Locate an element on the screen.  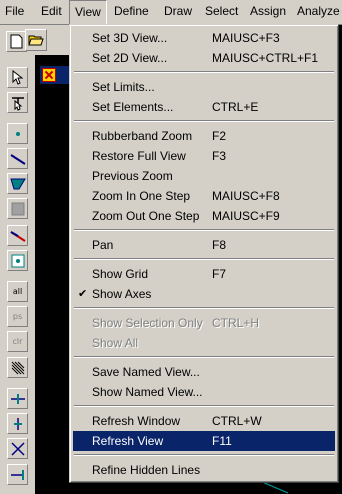
menu-item-label: Refresh Window is located at coordinates (136, 421).